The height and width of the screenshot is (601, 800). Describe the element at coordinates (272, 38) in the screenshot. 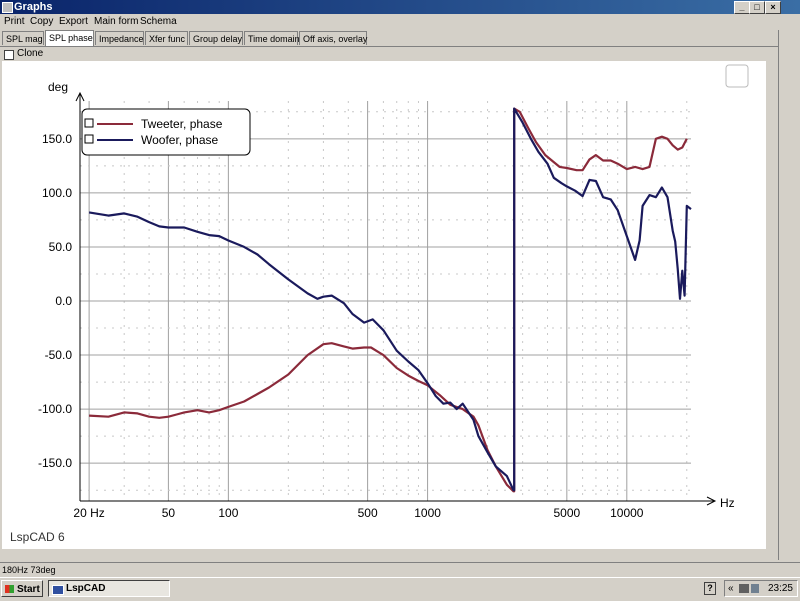

I see `tab-time-domain: Time domain` at that location.